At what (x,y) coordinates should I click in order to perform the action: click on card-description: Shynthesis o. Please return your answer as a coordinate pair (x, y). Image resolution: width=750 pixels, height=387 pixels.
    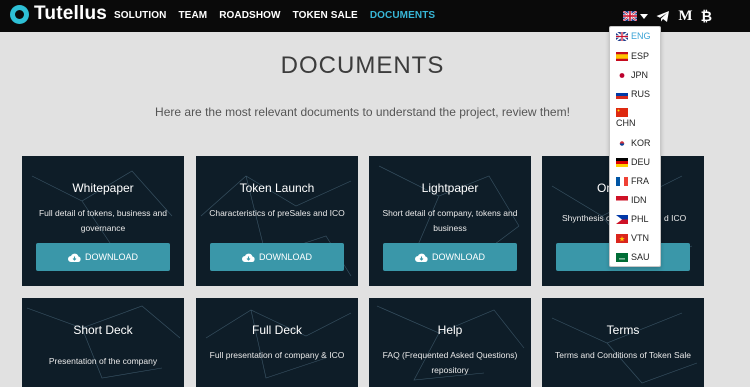
    Looking at the image, I should click on (586, 218).